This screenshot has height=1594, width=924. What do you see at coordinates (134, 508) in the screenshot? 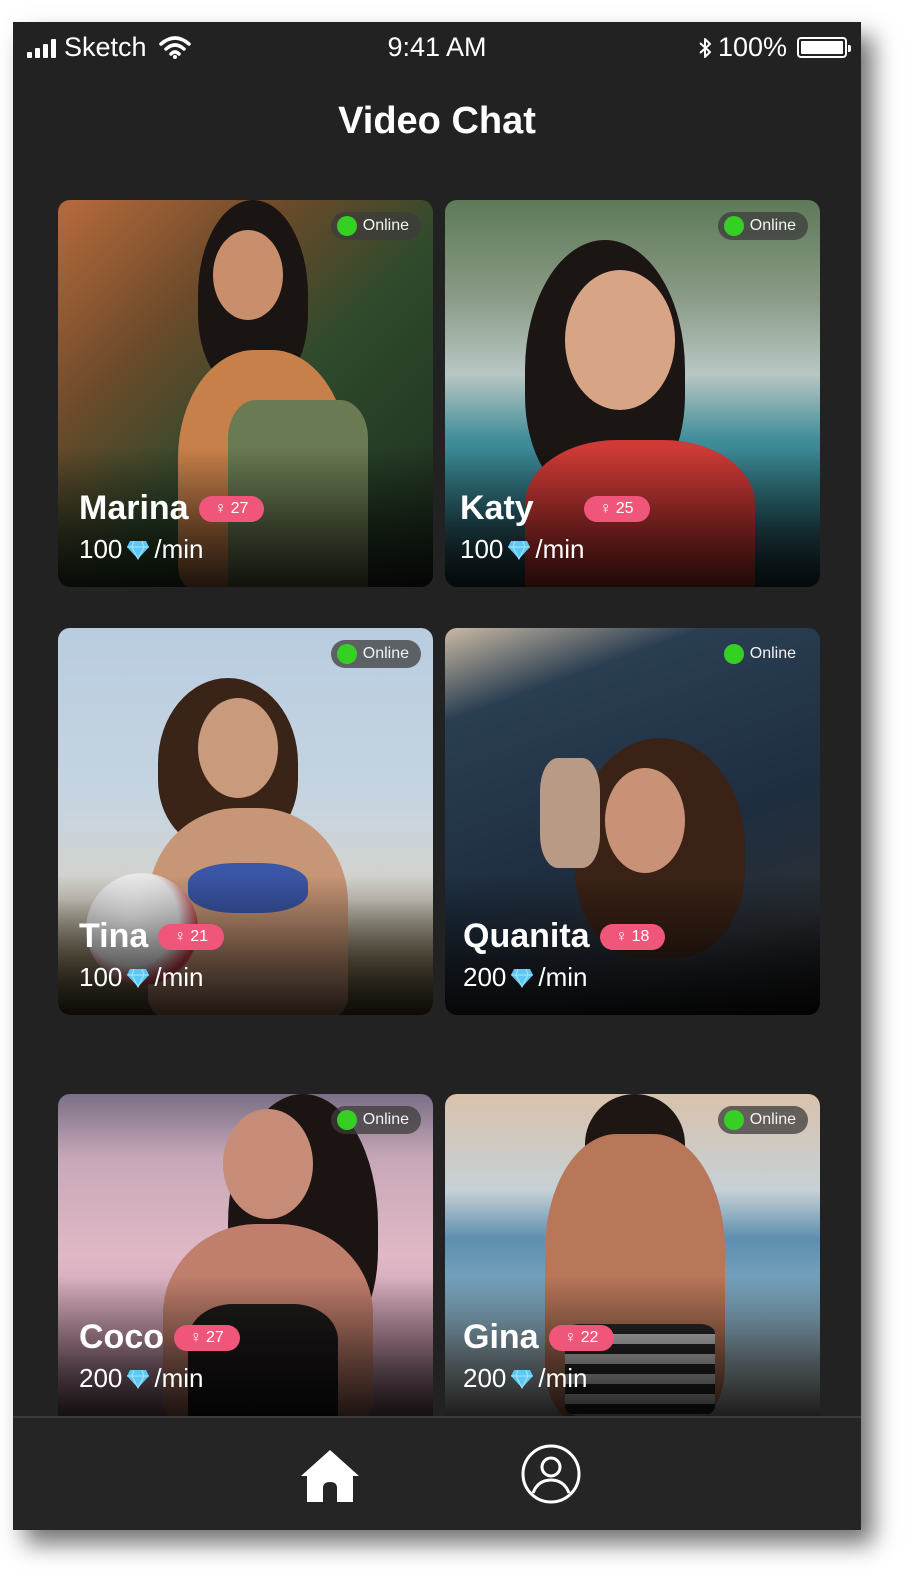
I see `profile-name: Marina` at bounding box center [134, 508].